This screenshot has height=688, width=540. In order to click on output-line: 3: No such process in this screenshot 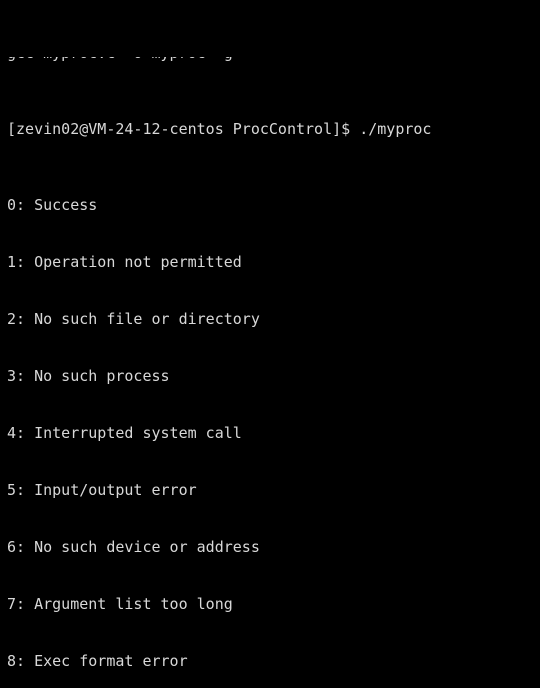, I will do `click(88, 376)`.